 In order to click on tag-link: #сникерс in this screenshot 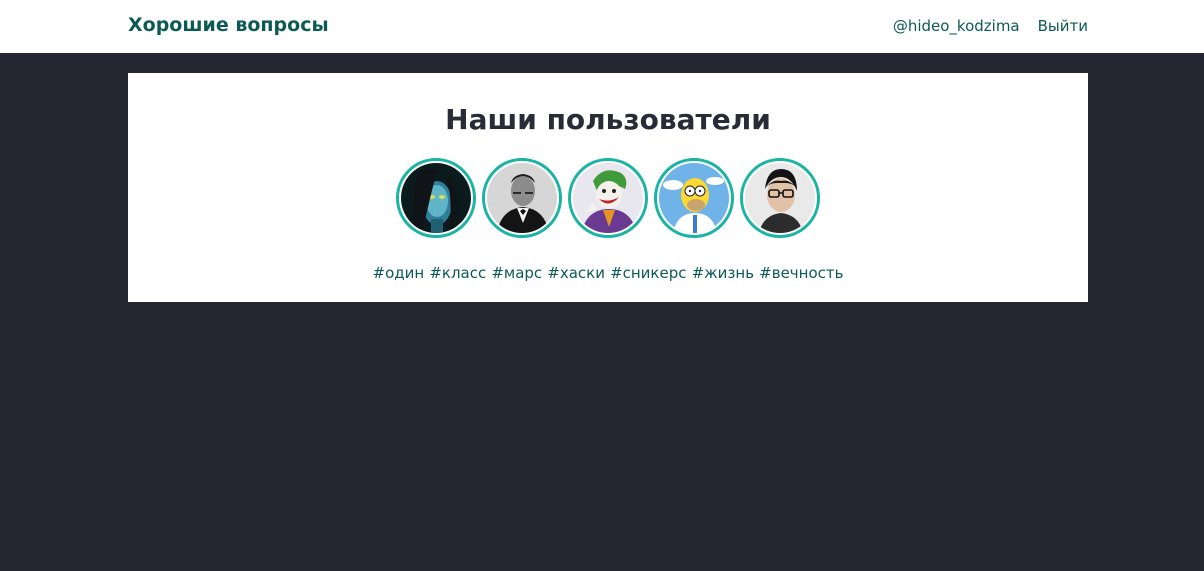, I will do `click(648, 273)`.